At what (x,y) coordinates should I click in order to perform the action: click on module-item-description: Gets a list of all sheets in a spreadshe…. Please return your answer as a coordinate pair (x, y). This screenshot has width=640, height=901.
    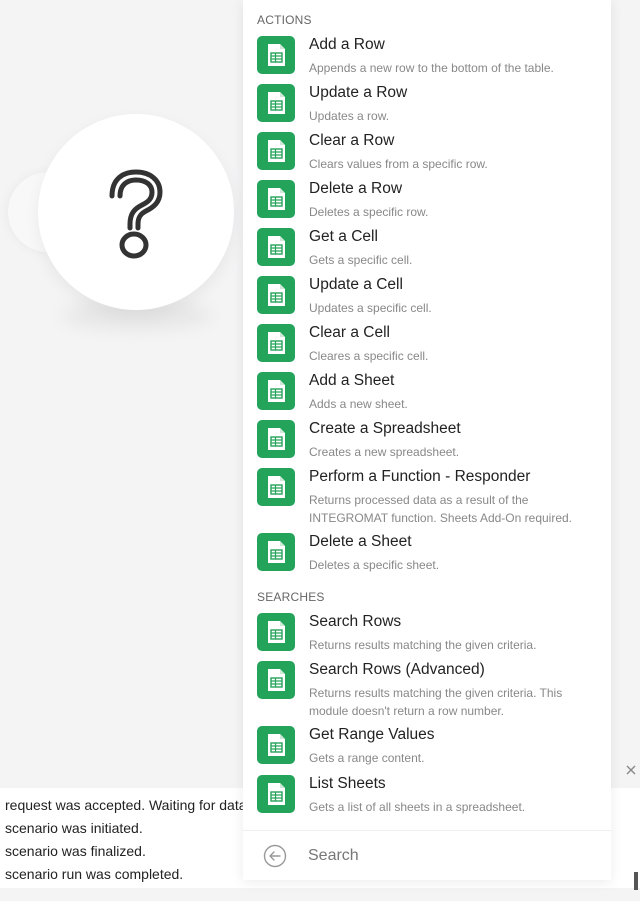
    Looking at the image, I should click on (417, 807).